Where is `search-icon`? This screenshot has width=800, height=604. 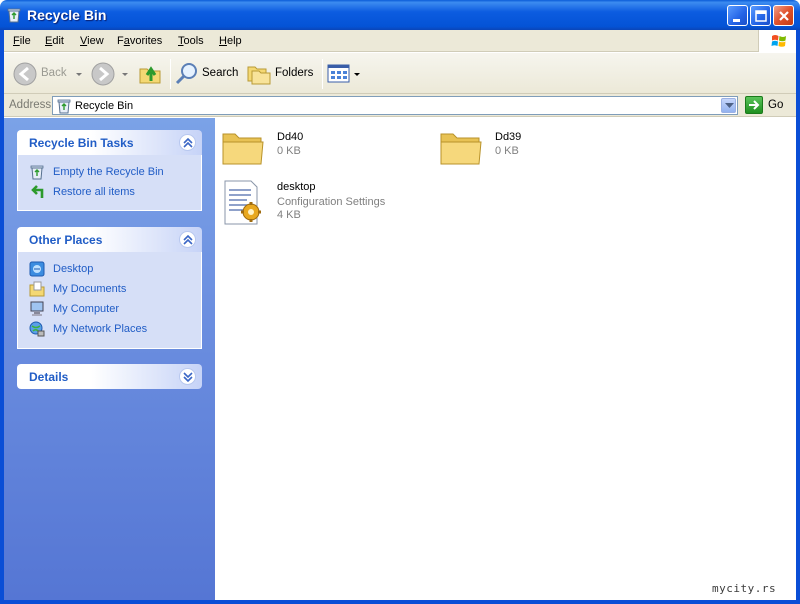 search-icon is located at coordinates (186, 74).